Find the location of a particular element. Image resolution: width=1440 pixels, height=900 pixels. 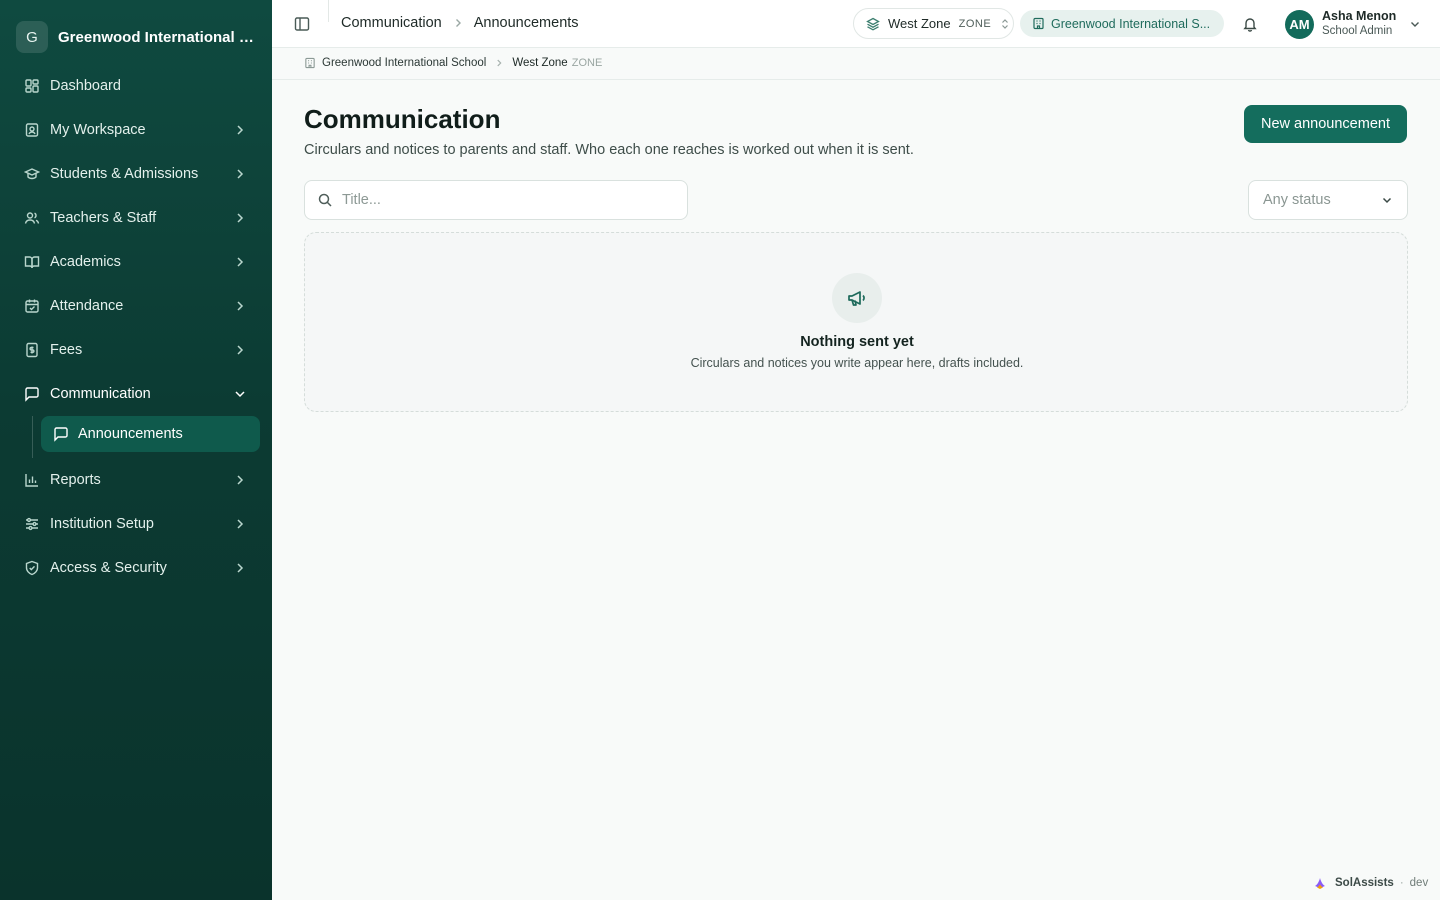

megaphone-icon is located at coordinates (857, 298).